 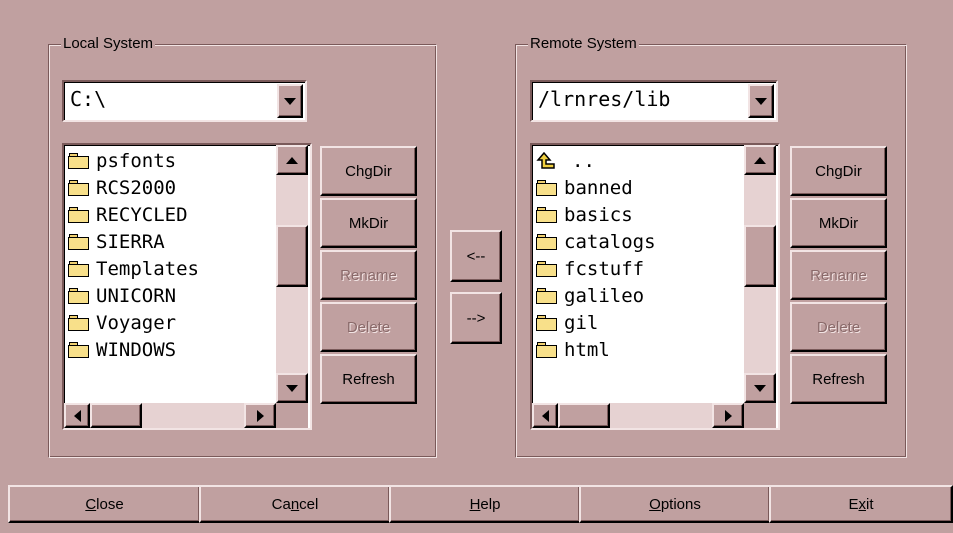 I want to click on list-item: gil, so click(x=596, y=322).